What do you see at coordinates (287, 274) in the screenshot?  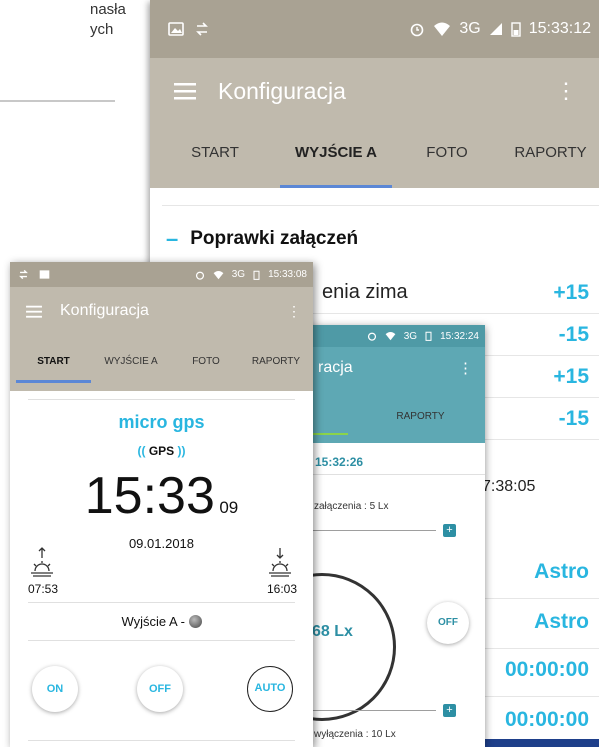 I see `status-time: 15:33:08` at bounding box center [287, 274].